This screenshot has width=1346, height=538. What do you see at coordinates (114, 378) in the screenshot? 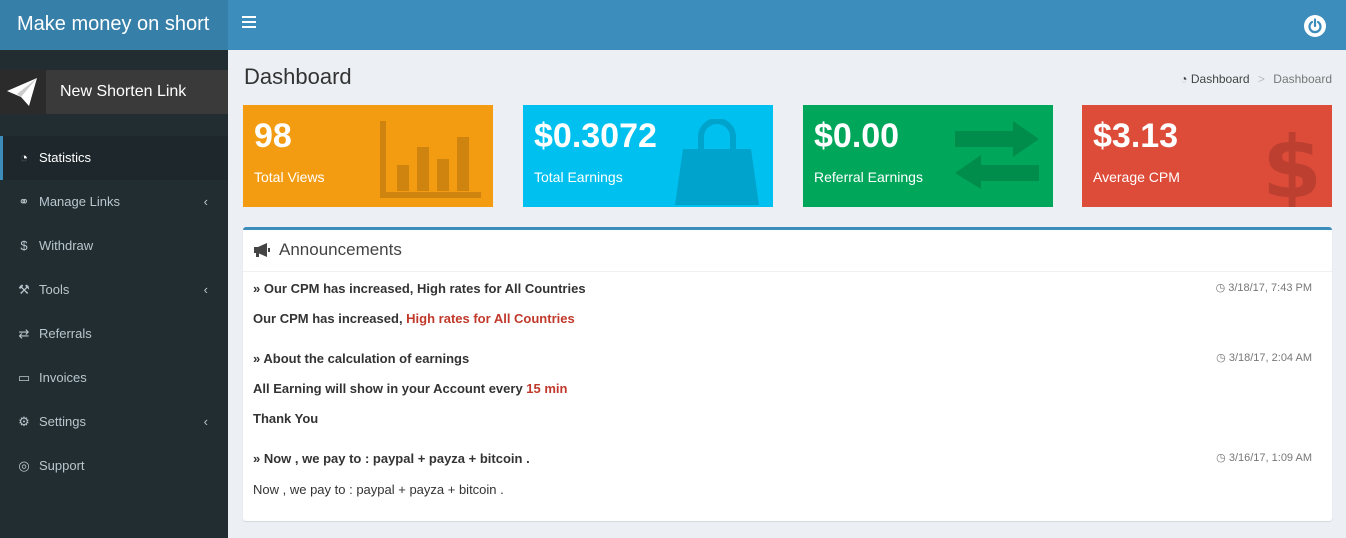
I see `sidebar-item-invoices: ▭ Invoices` at bounding box center [114, 378].